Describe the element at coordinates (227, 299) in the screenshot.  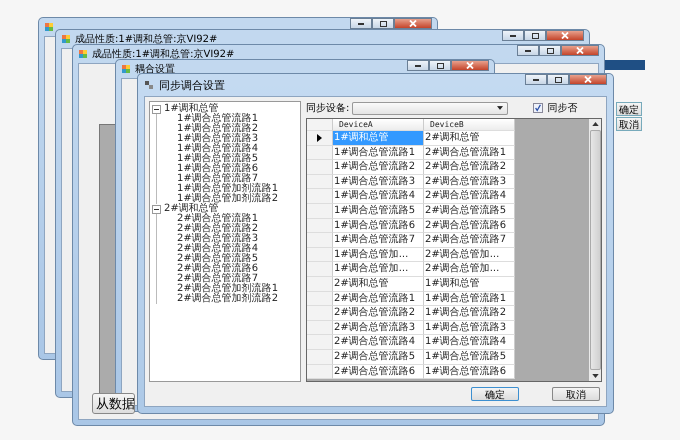
I see `tree-item: 2#调合总管加剂流路2` at that location.